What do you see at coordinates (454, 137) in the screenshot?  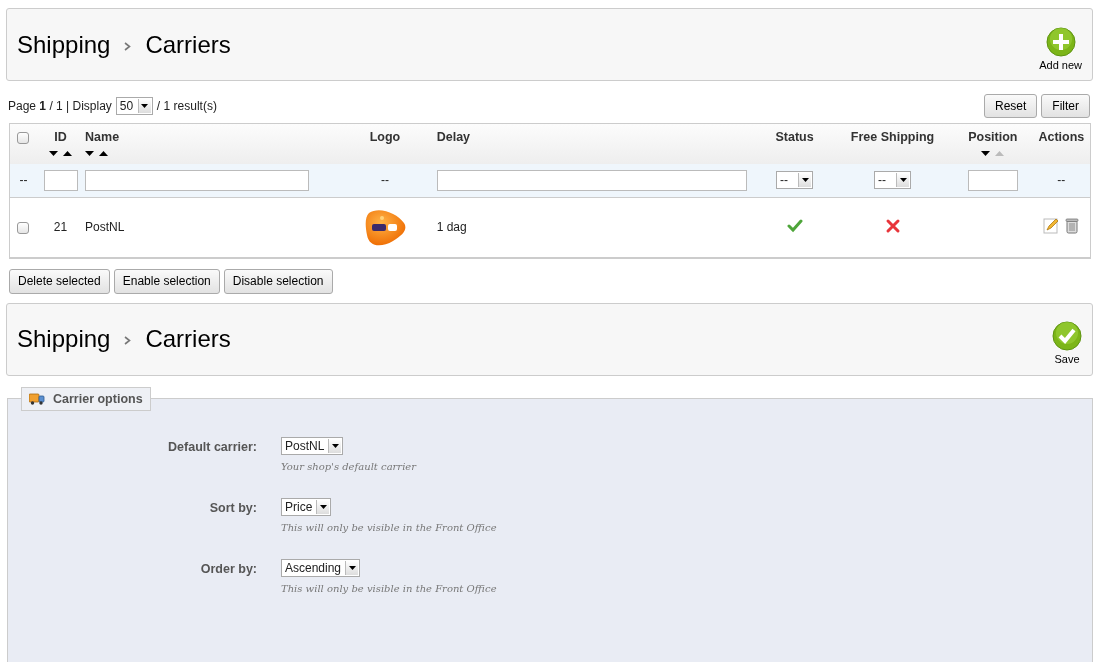 I see `column-header: Delay` at bounding box center [454, 137].